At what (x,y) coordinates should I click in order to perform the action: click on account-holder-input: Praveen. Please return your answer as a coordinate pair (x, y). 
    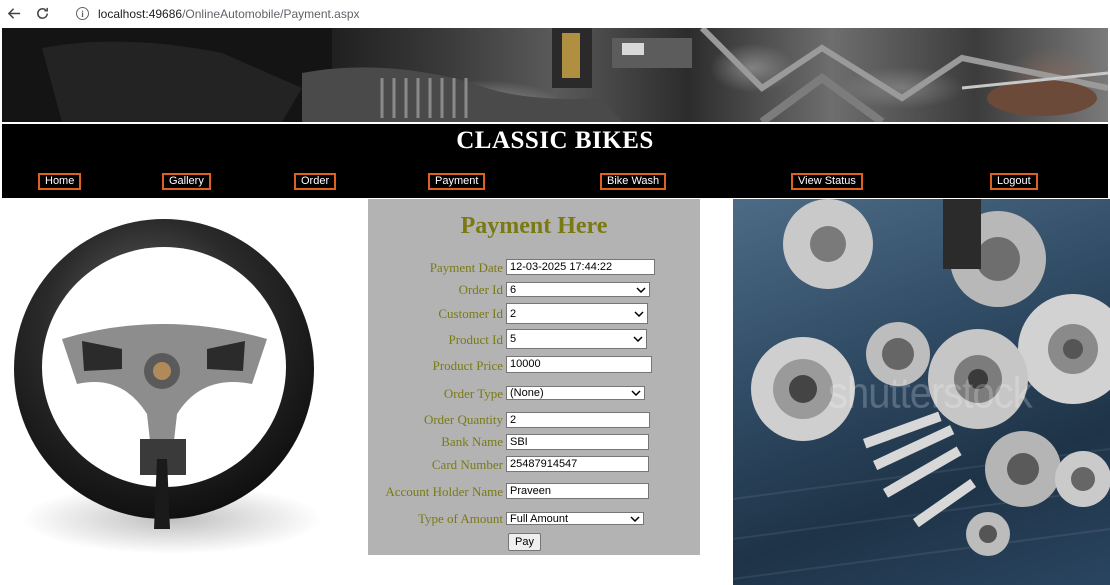
    Looking at the image, I should click on (577, 491).